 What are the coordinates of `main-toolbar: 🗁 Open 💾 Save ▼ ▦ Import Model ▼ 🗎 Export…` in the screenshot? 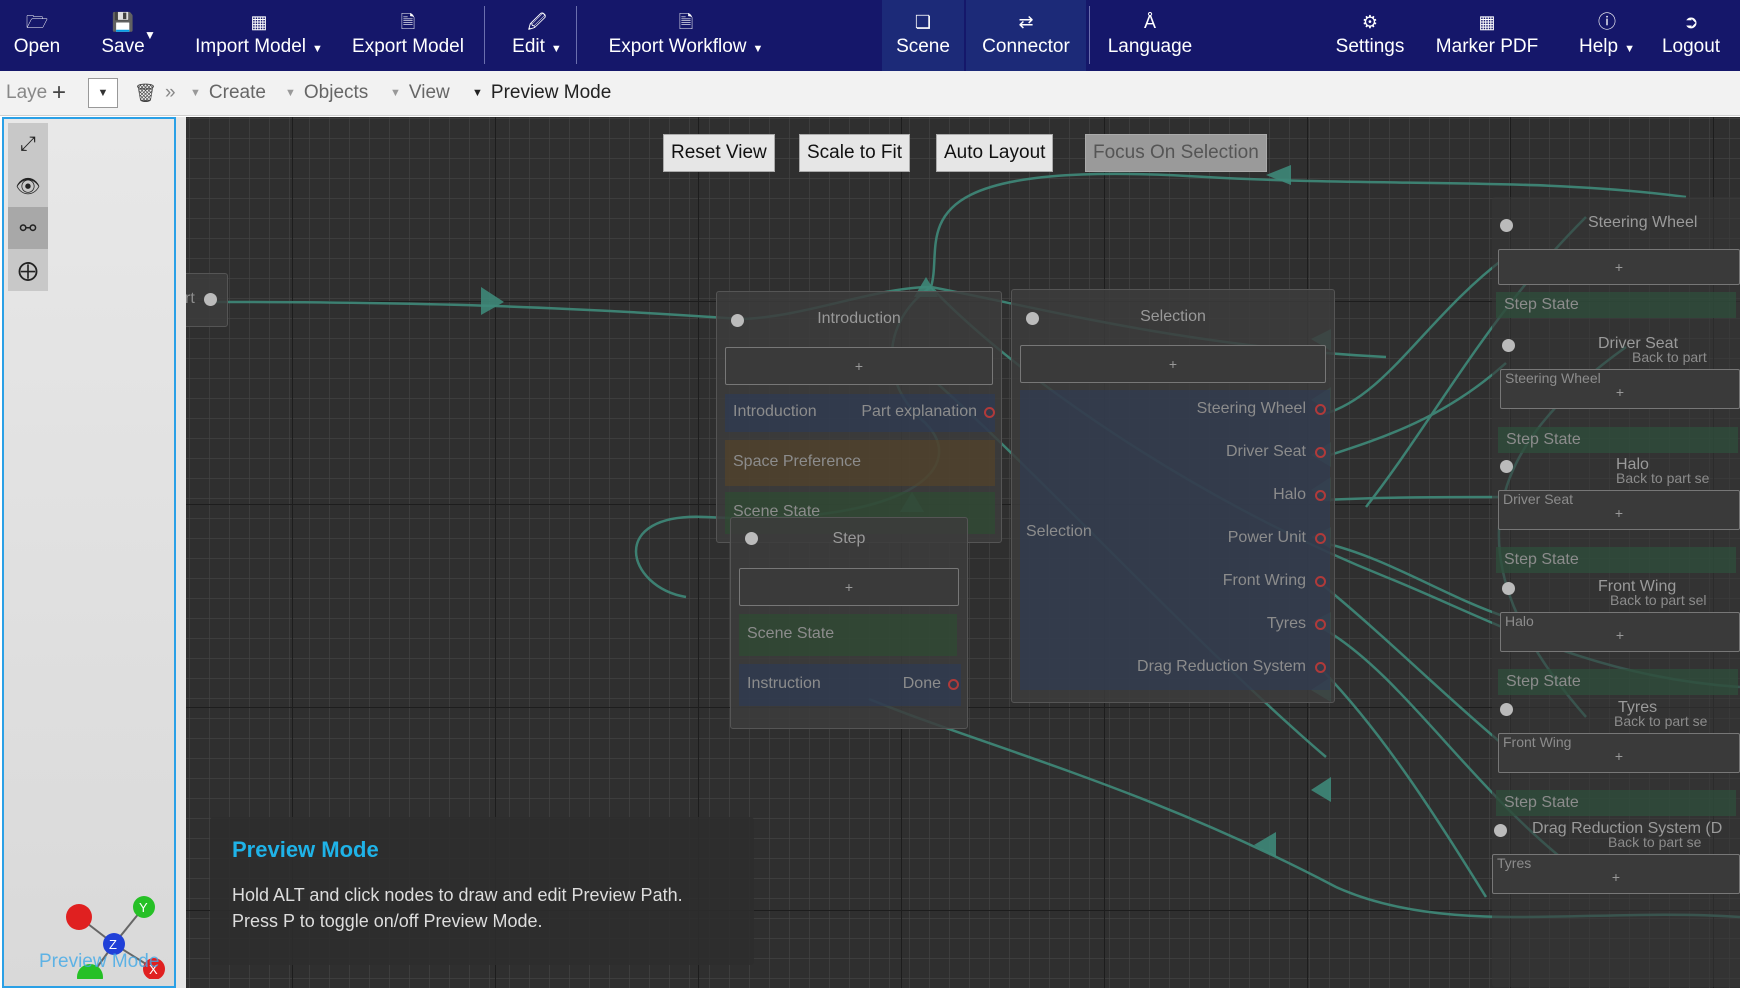 It's located at (870, 35).